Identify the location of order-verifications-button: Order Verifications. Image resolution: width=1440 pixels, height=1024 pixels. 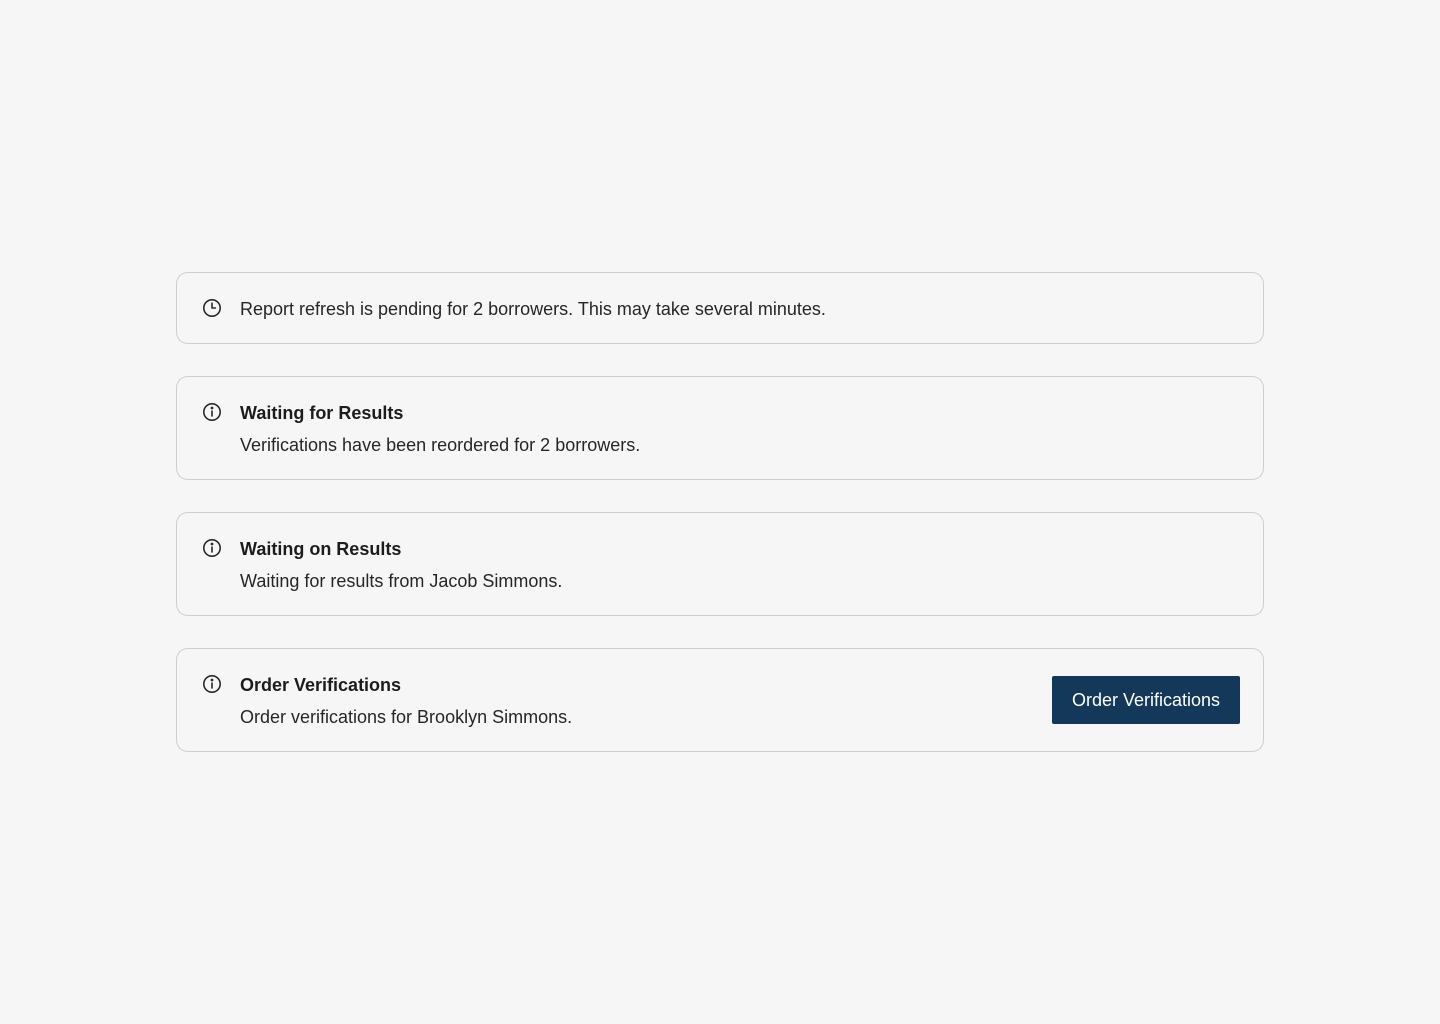
(1146, 700).